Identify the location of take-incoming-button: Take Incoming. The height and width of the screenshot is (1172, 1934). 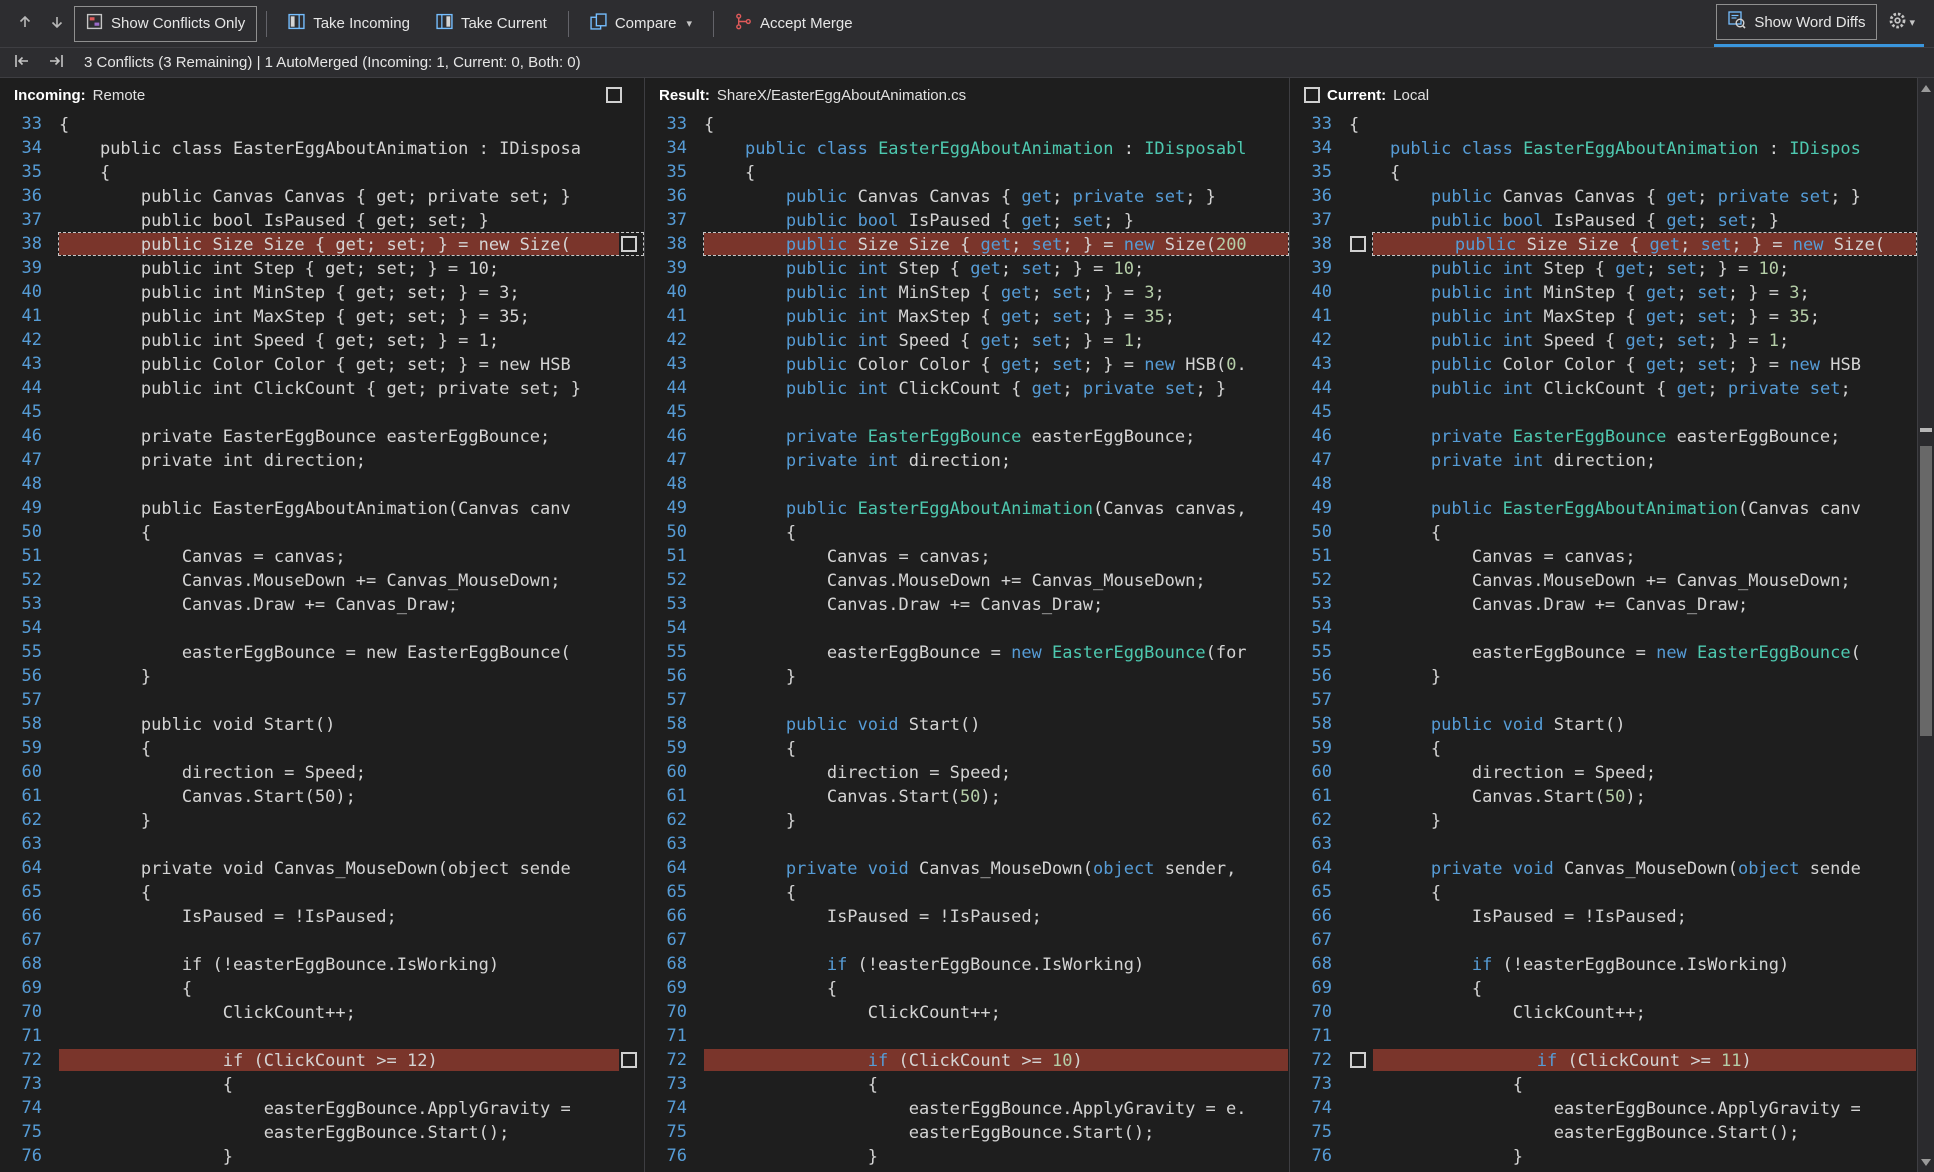
(349, 24).